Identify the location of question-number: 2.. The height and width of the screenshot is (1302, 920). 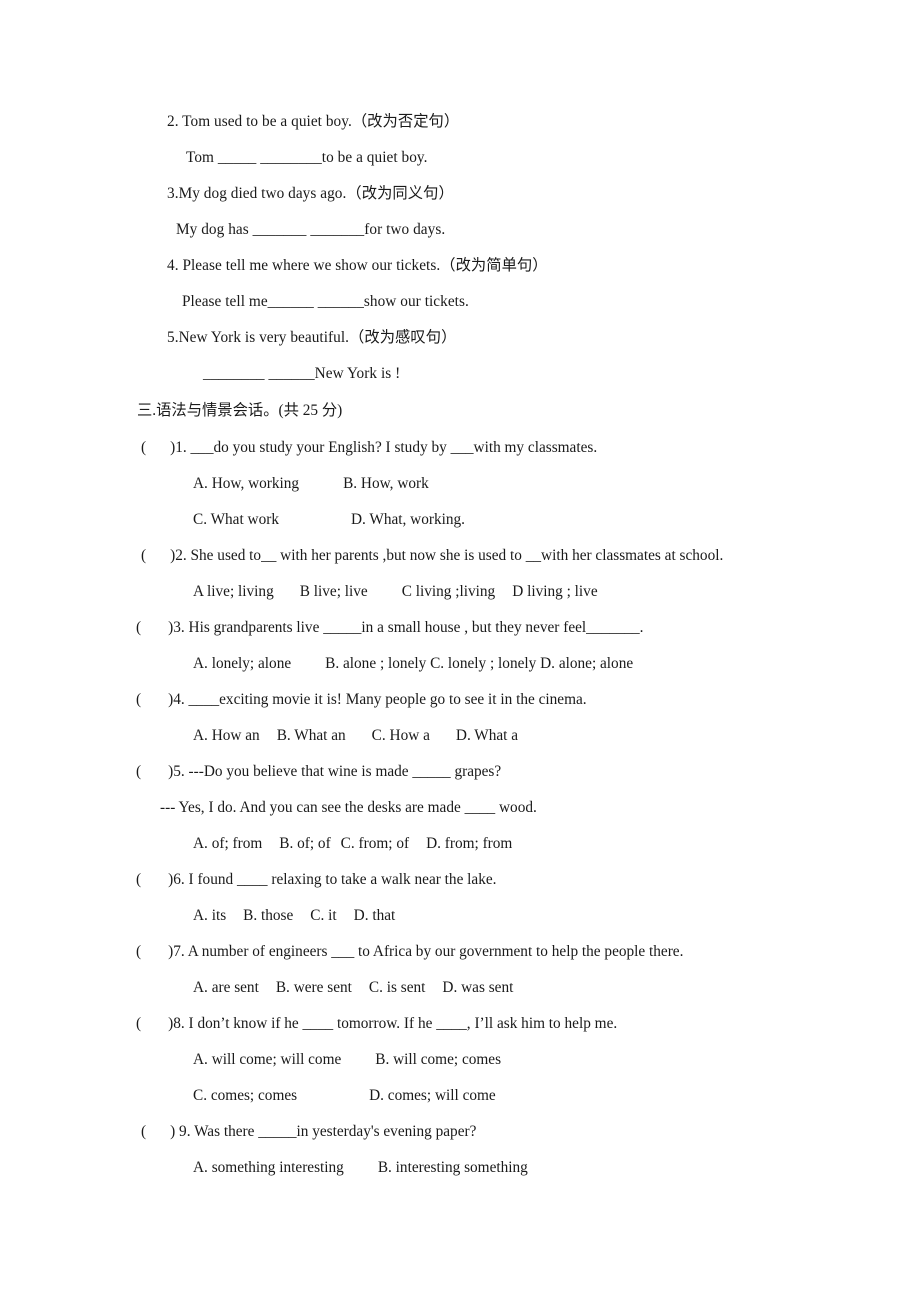
(181, 555).